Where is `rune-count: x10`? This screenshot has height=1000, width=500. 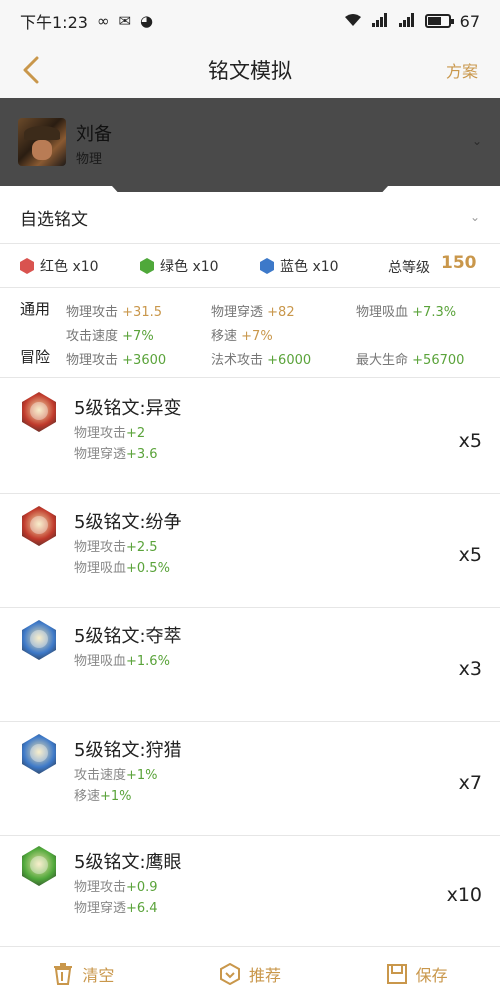 rune-count: x10 is located at coordinates (464, 895).